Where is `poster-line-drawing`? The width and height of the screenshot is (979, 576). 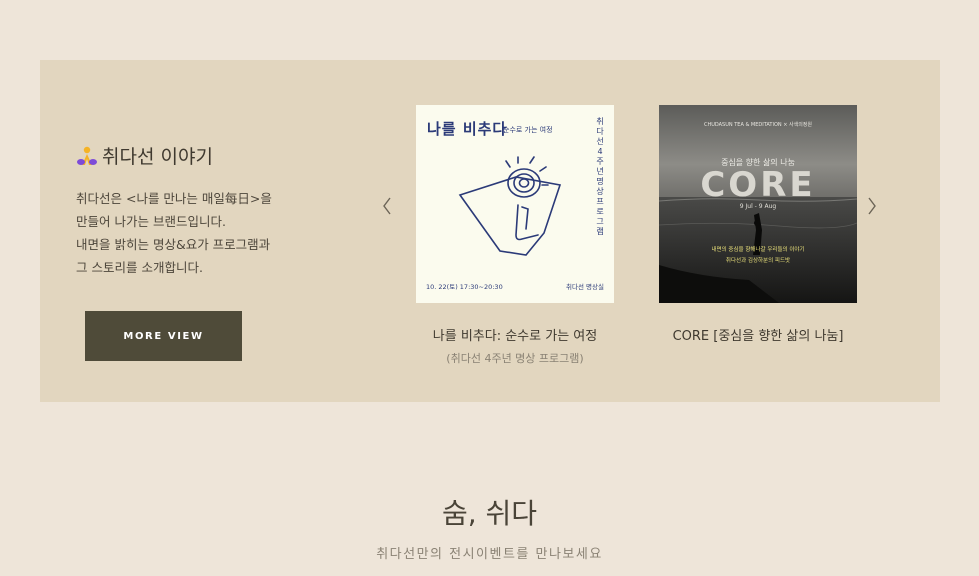
poster-line-drawing is located at coordinates (510, 206).